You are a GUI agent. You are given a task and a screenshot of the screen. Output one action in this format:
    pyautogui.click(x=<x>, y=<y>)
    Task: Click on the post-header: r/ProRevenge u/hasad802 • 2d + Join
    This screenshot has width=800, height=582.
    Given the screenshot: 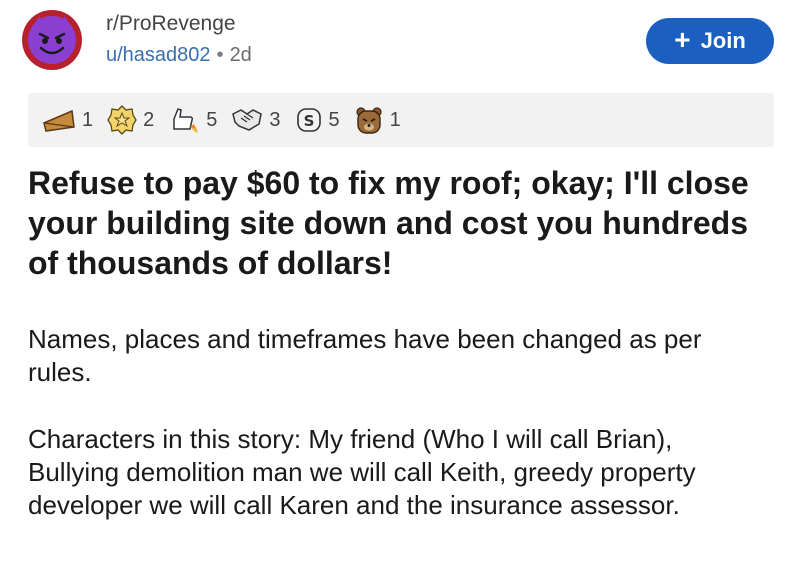 What is the action you would take?
    pyautogui.click(x=400, y=42)
    